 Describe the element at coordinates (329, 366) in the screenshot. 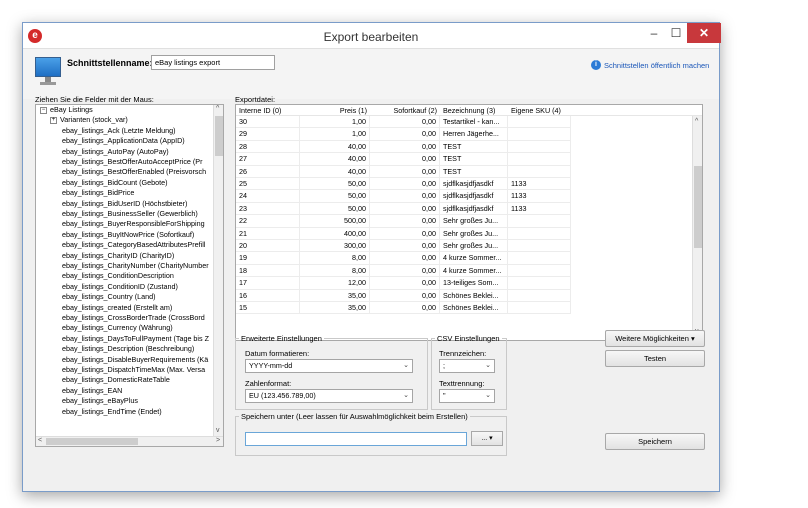

I see `date-format-select: YYYY-mm-dd ⌄` at that location.